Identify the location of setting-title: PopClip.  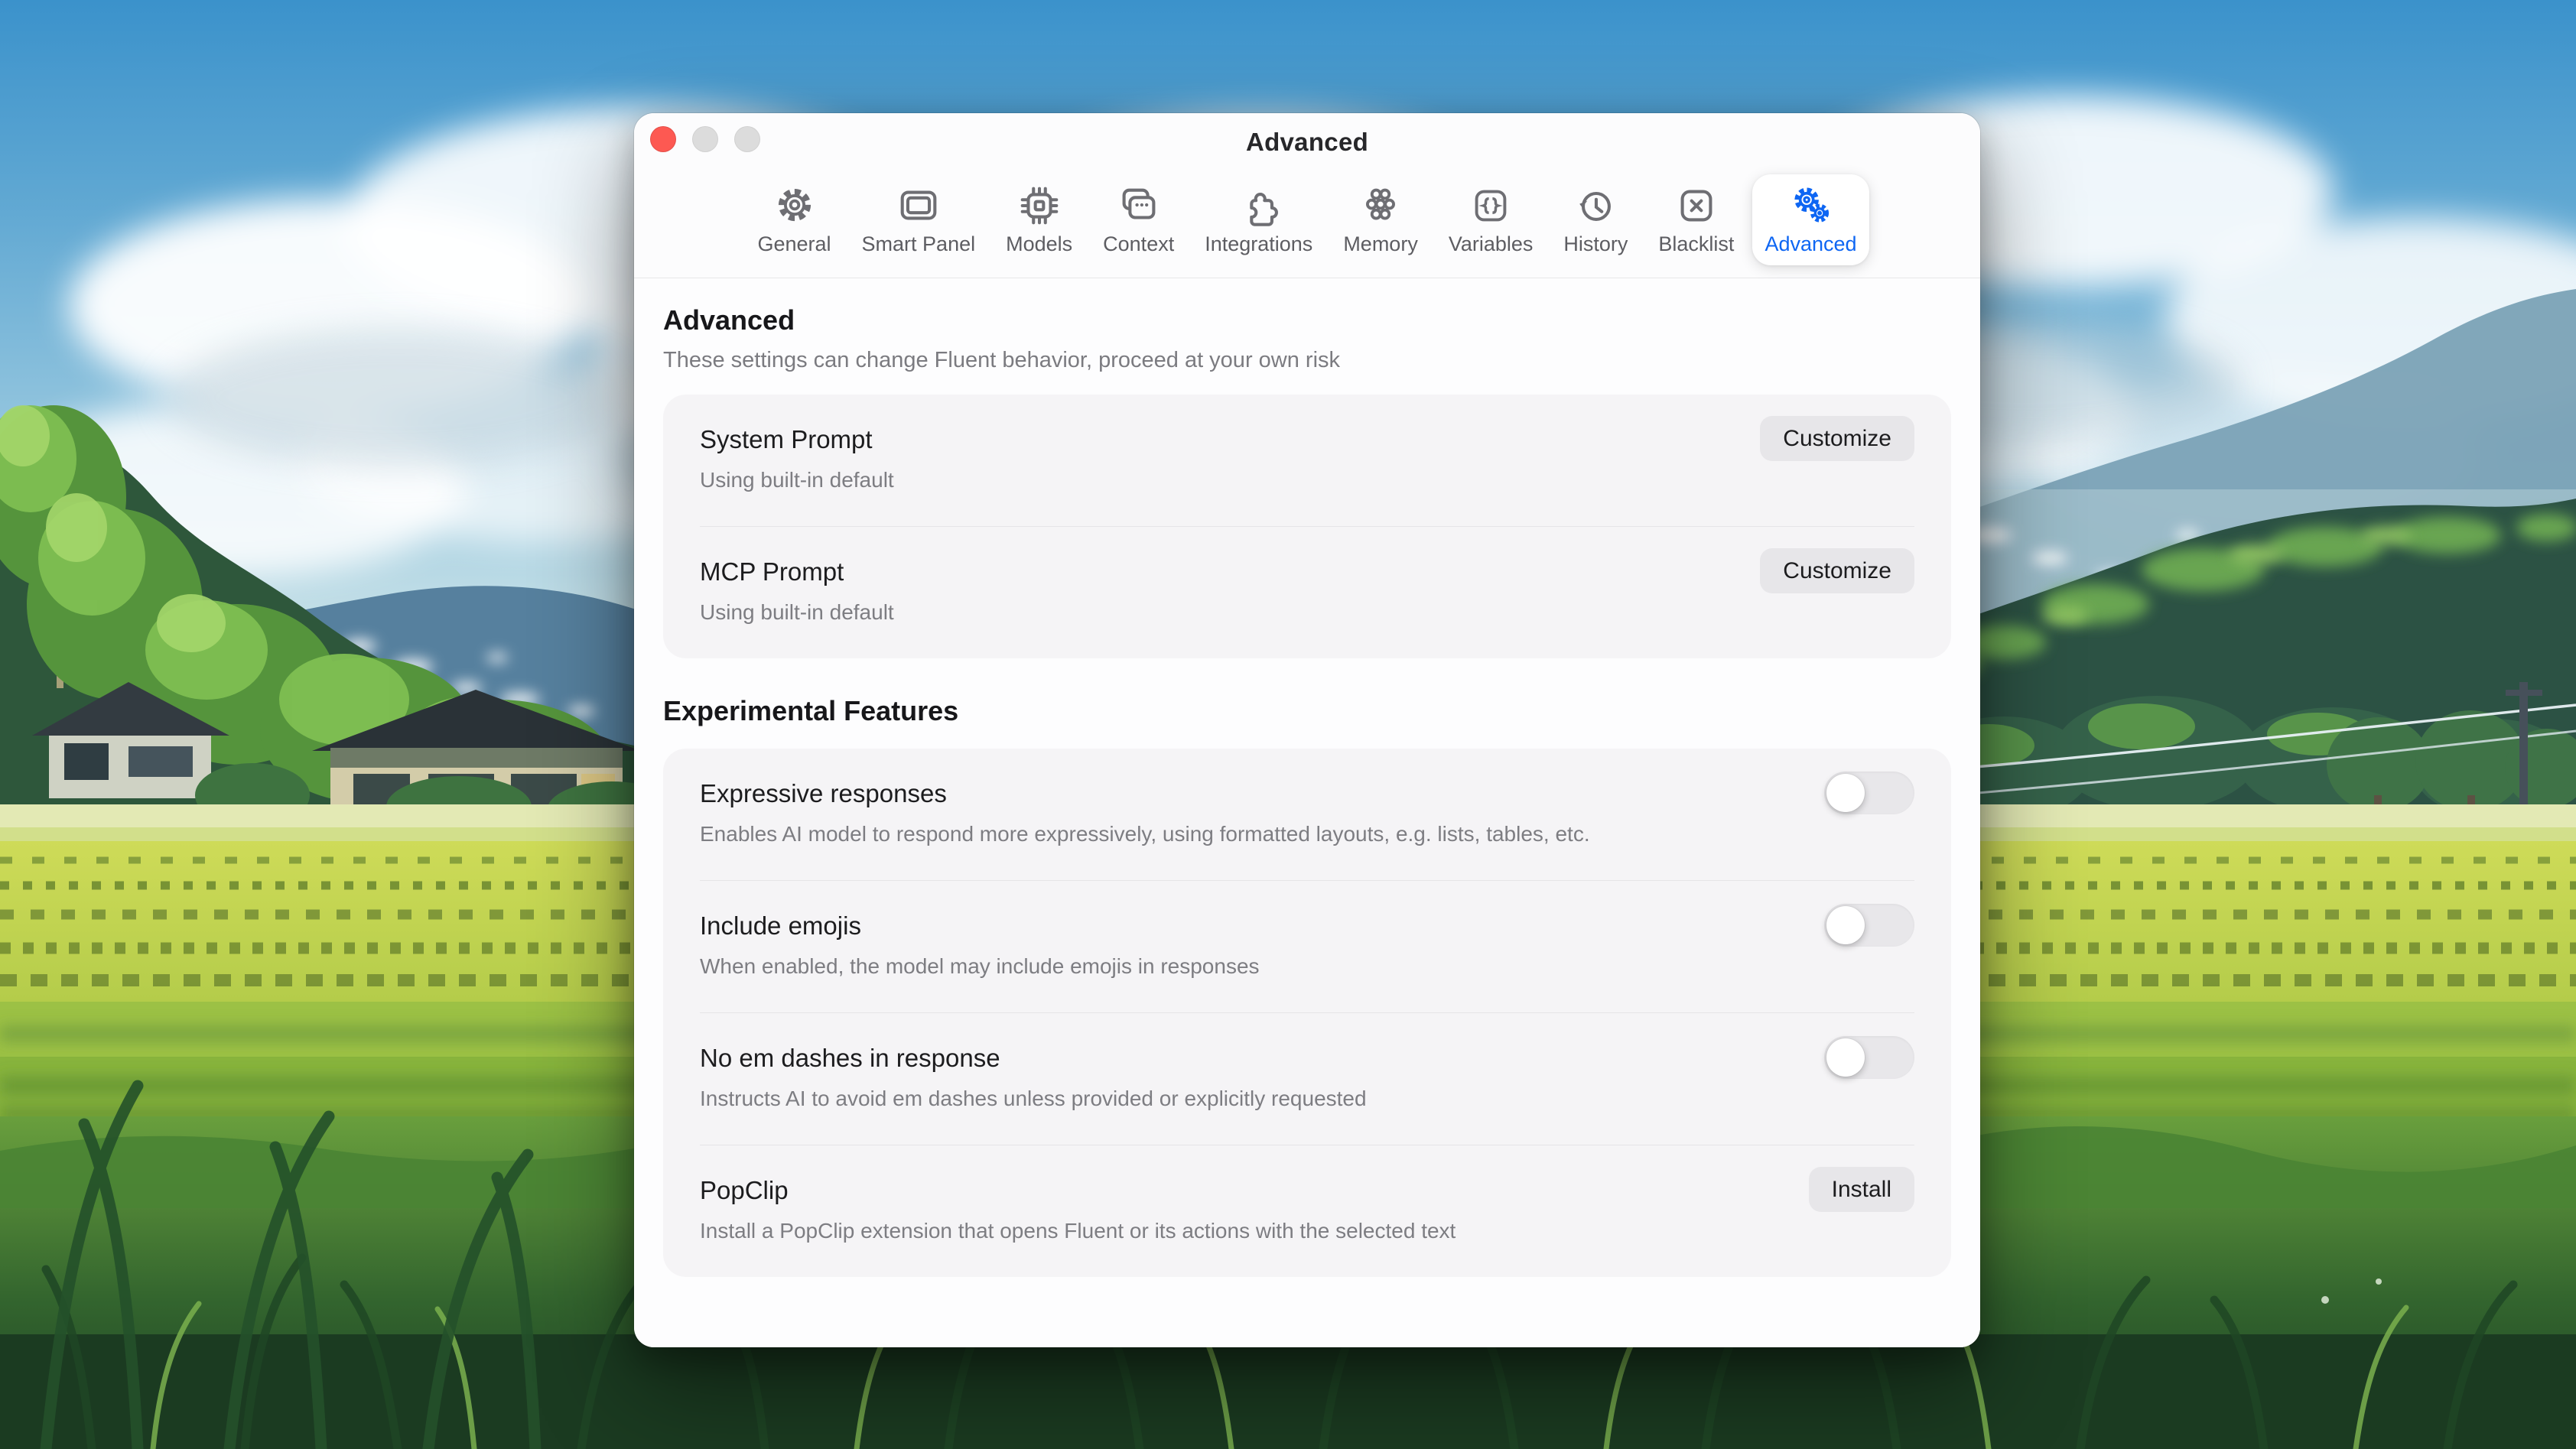
(744, 1190).